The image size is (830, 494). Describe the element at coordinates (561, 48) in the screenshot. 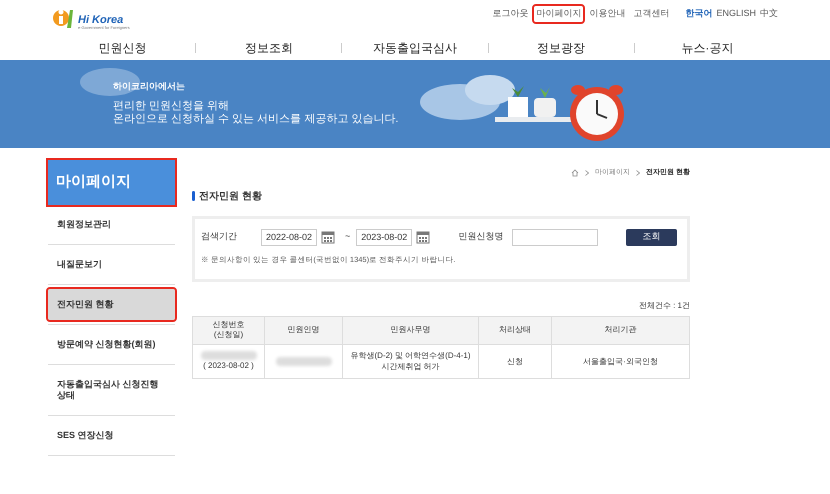

I see `nav-item: 정보광장` at that location.